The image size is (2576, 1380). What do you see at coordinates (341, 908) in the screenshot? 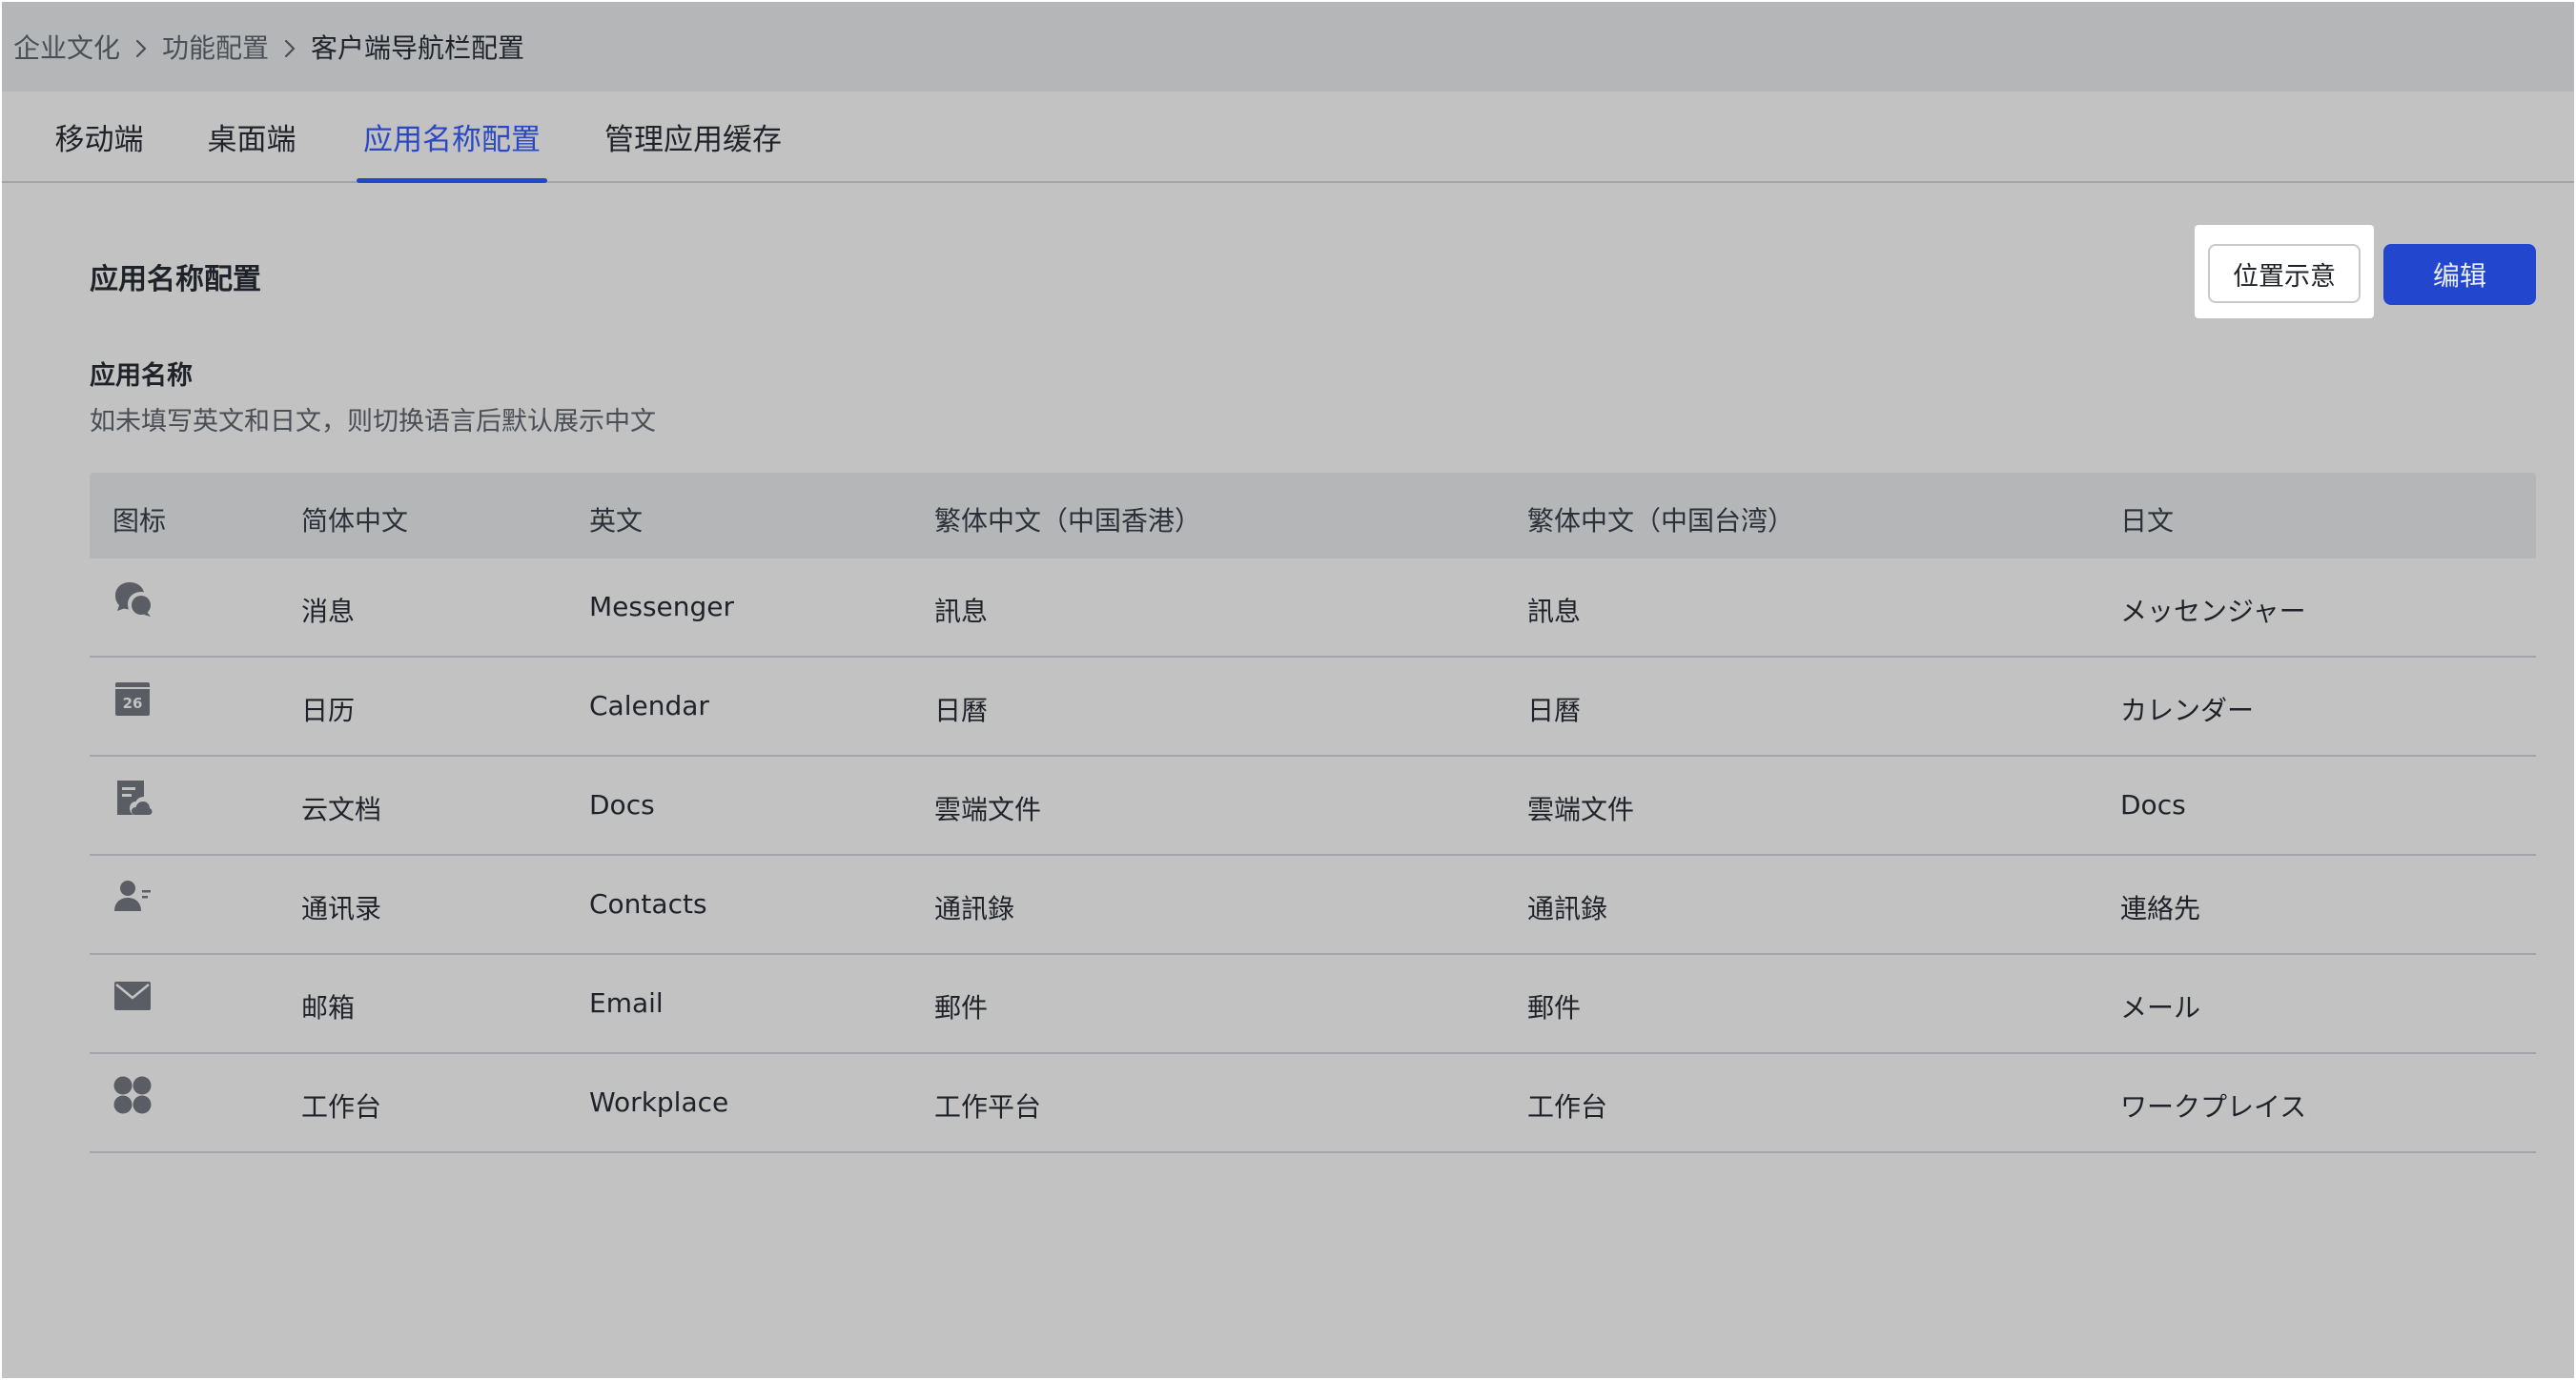
I see `cell-zh: 通讯录` at bounding box center [341, 908].